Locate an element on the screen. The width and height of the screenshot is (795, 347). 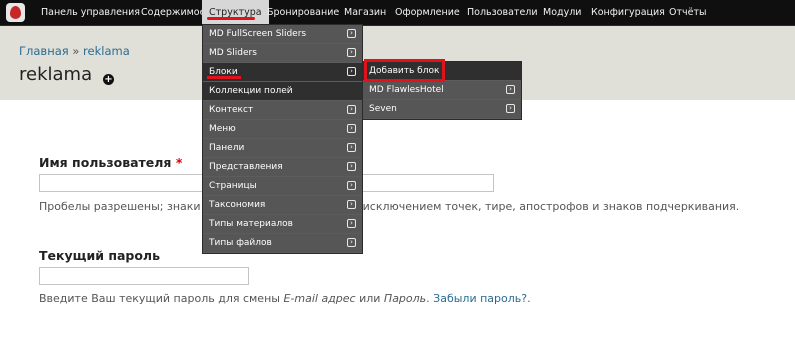
menu-item-context: Контекст › is located at coordinates (282, 110).